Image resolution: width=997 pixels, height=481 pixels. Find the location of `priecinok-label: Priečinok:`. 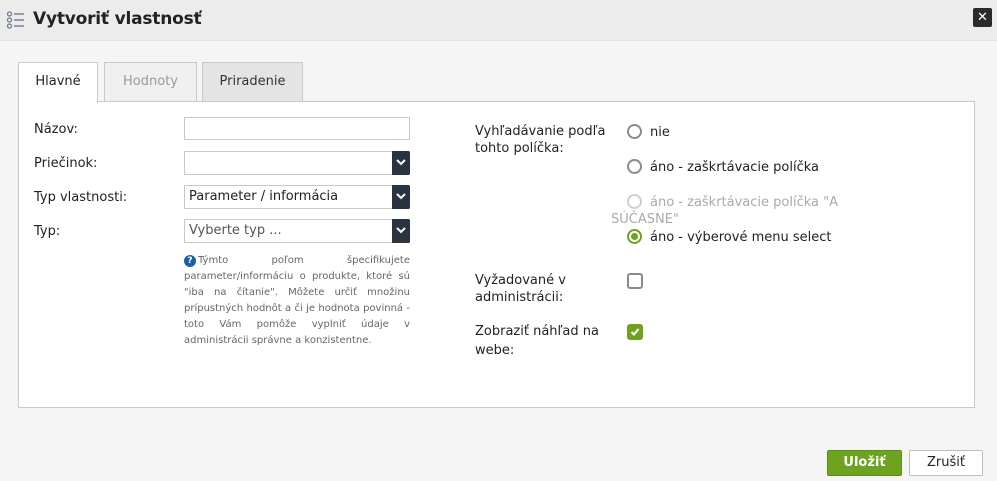

priecinok-label: Priečinok: is located at coordinates (66, 163).